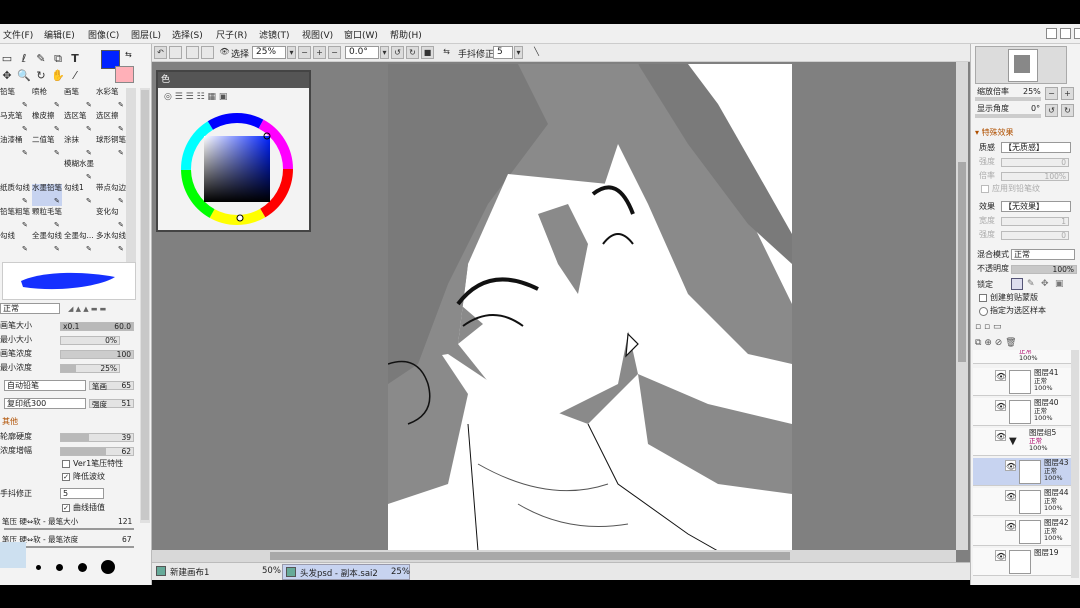  I want to click on deselect-button, so click(192, 52).